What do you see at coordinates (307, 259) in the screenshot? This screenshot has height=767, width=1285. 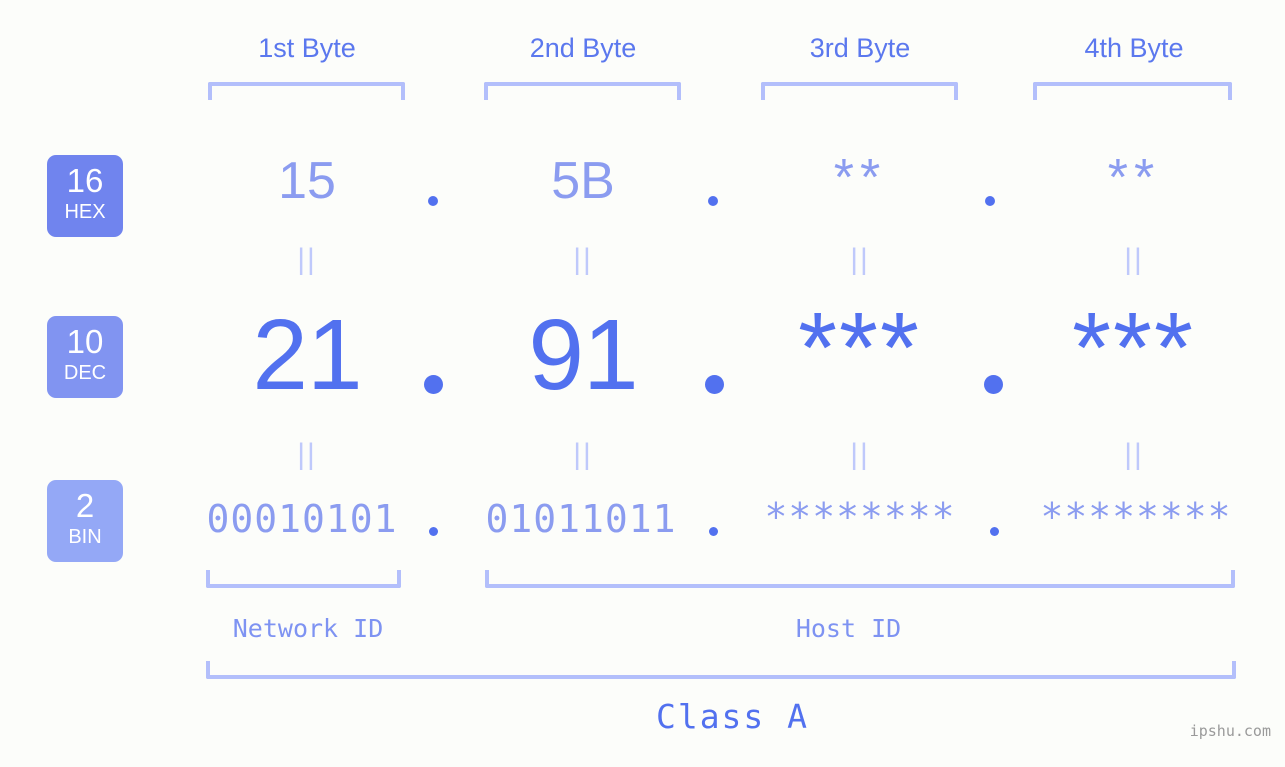 I see `equals-sign-hex-dec-1: ||` at bounding box center [307, 259].